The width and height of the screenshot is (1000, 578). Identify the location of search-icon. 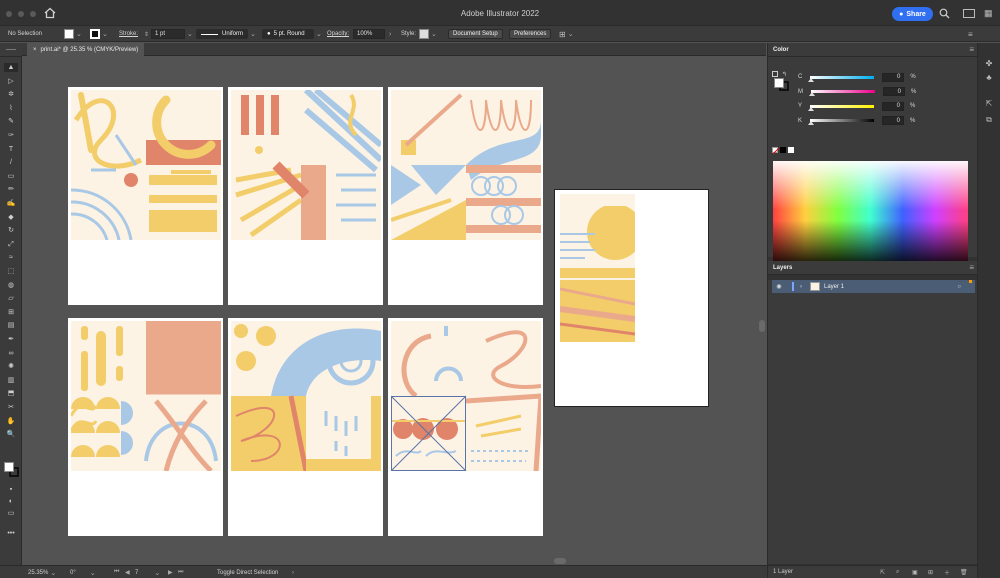
(944, 13).